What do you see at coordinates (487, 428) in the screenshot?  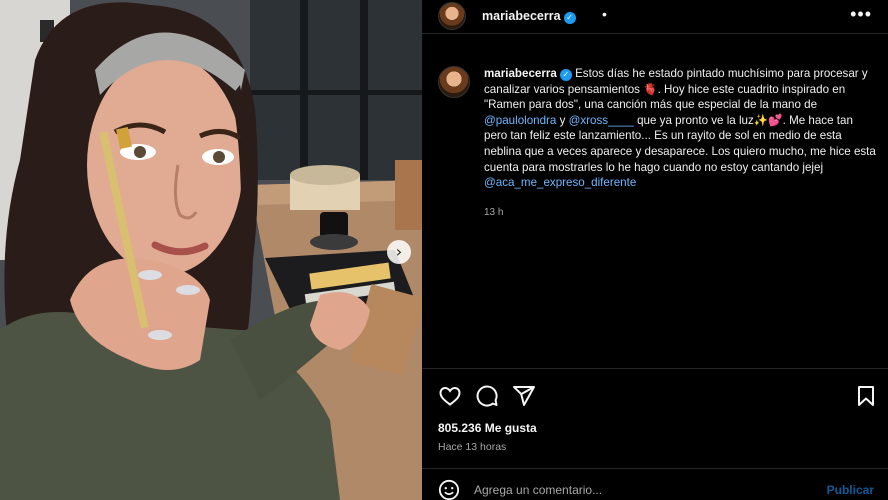 I see `likes-count: 805.236 Me gusta` at bounding box center [487, 428].